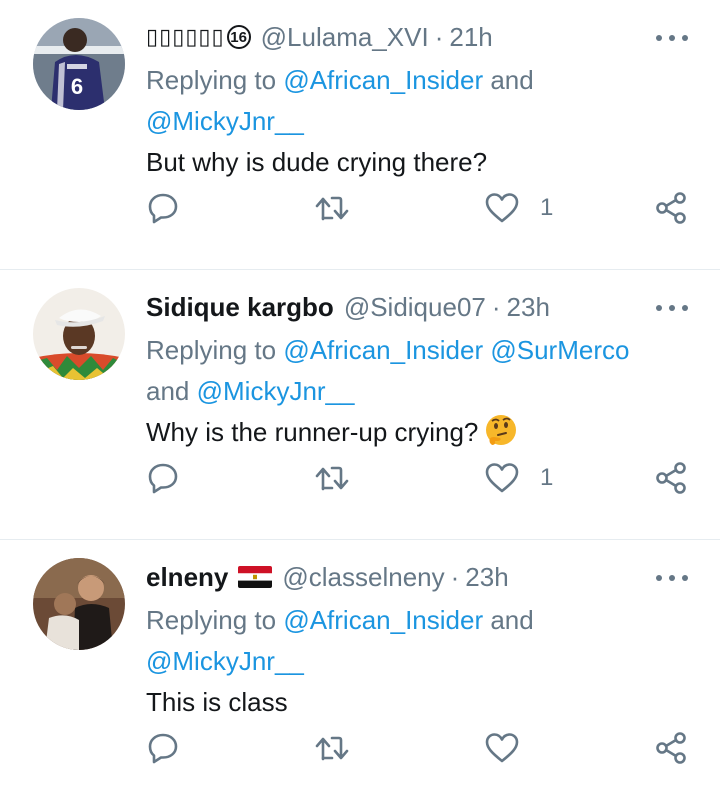 The width and height of the screenshot is (720, 804). What do you see at coordinates (317, 162) in the screenshot?
I see `tweet-text: But why is dude crying there?` at bounding box center [317, 162].